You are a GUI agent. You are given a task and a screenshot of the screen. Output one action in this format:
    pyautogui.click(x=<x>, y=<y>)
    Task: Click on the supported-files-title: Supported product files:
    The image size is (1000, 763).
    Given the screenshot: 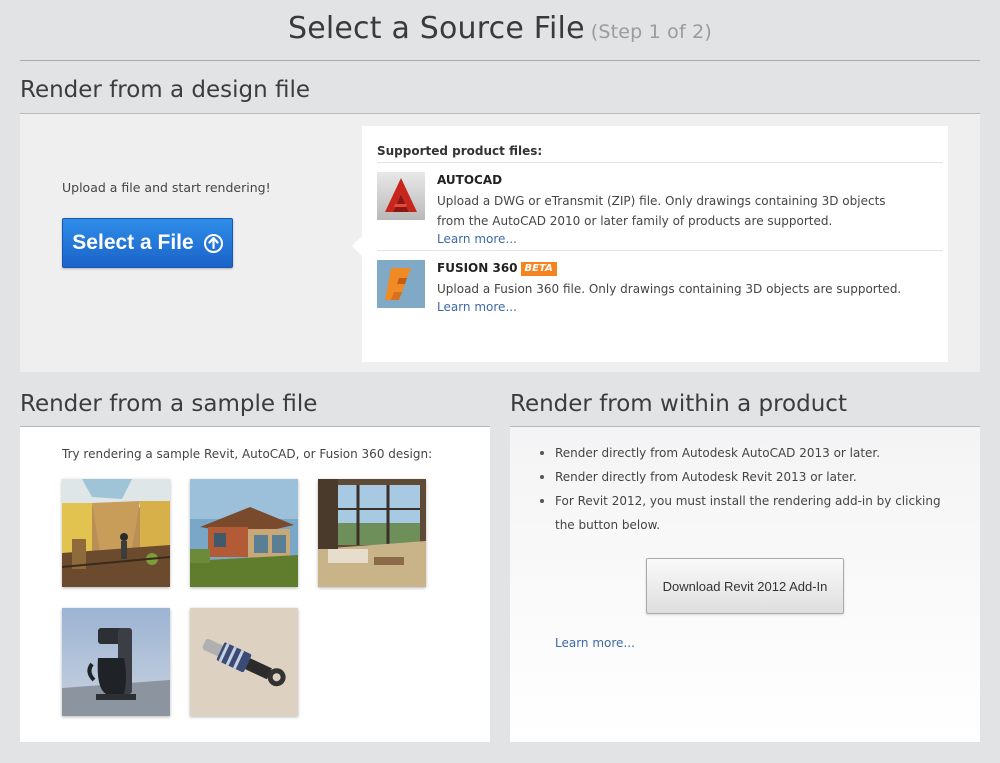 What is the action you would take?
    pyautogui.click(x=460, y=151)
    